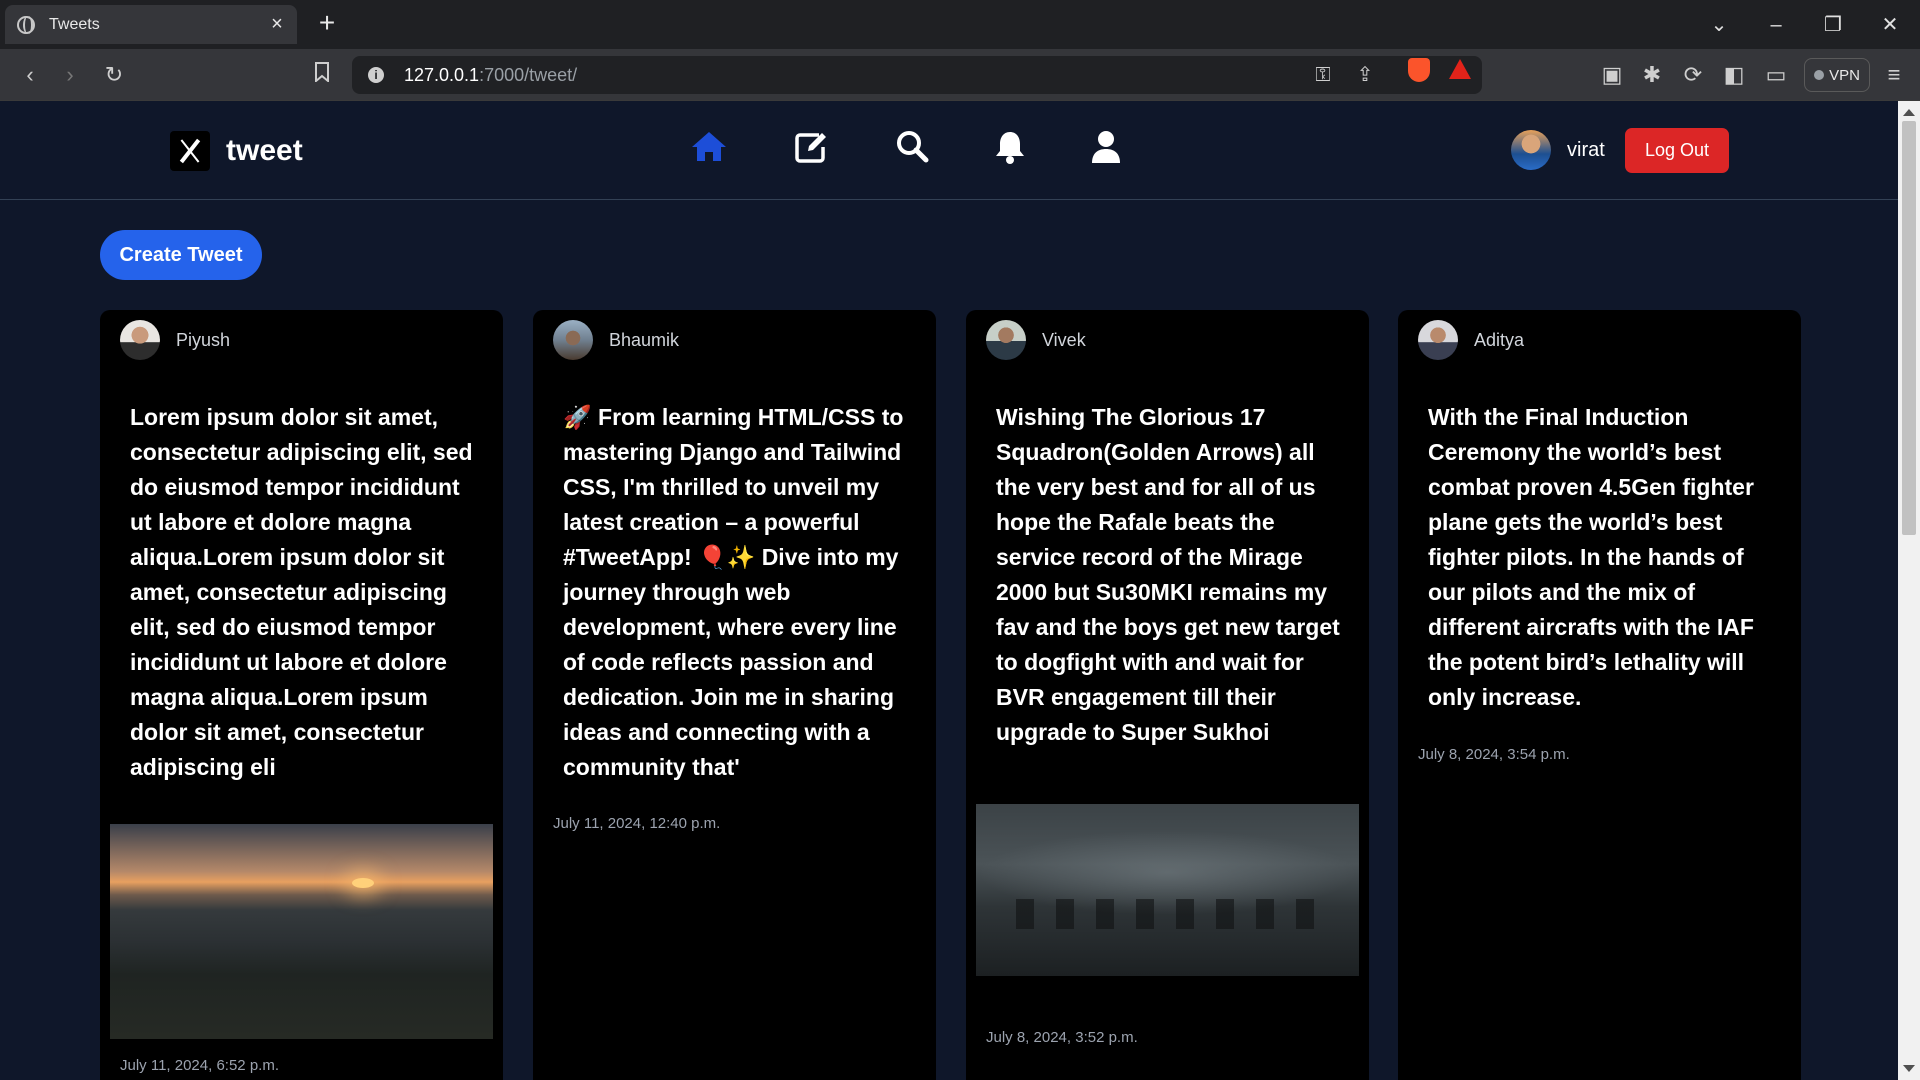 The height and width of the screenshot is (1080, 1920). Describe the element at coordinates (1106, 147) in the screenshot. I see `user-icon` at that location.